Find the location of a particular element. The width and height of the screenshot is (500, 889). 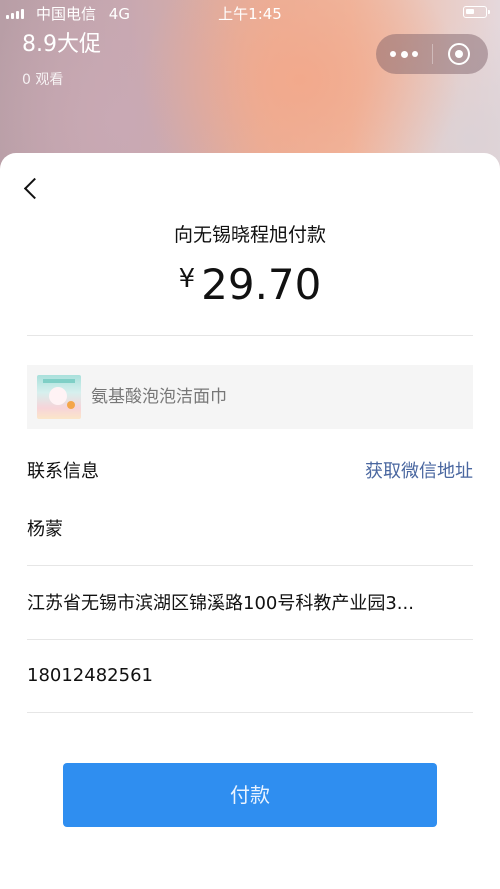

back-button is located at coordinates (32, 189).